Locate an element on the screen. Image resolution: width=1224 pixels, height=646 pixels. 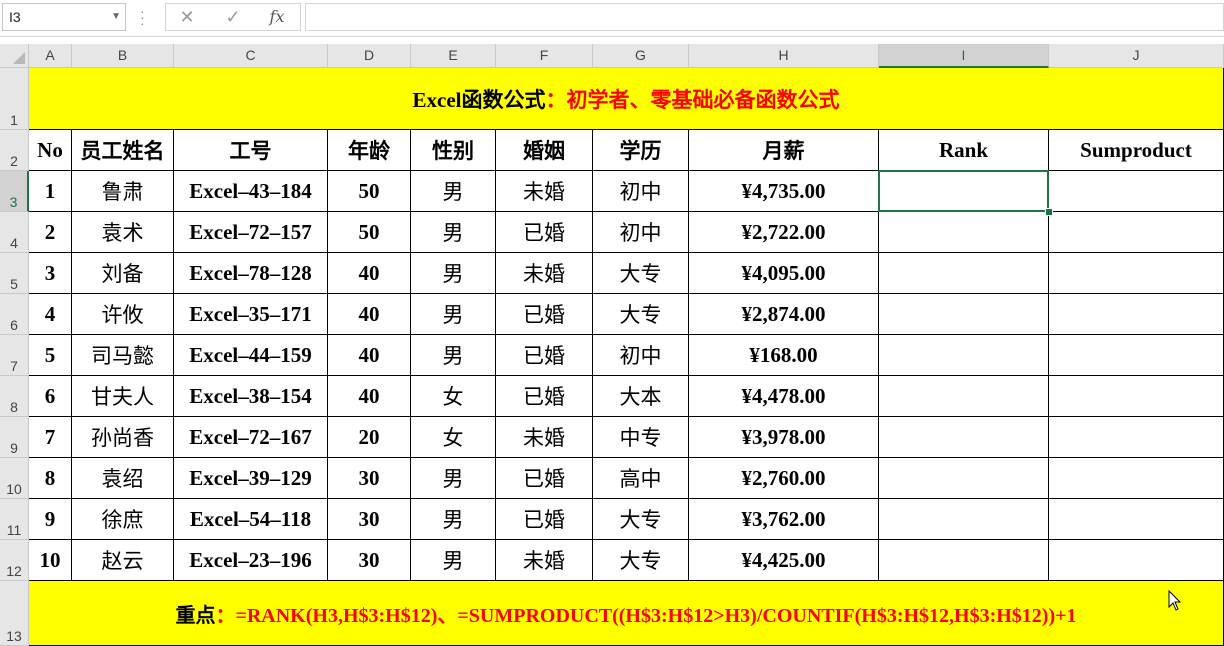
data-cell-b12: 赵云 is located at coordinates (123, 560).